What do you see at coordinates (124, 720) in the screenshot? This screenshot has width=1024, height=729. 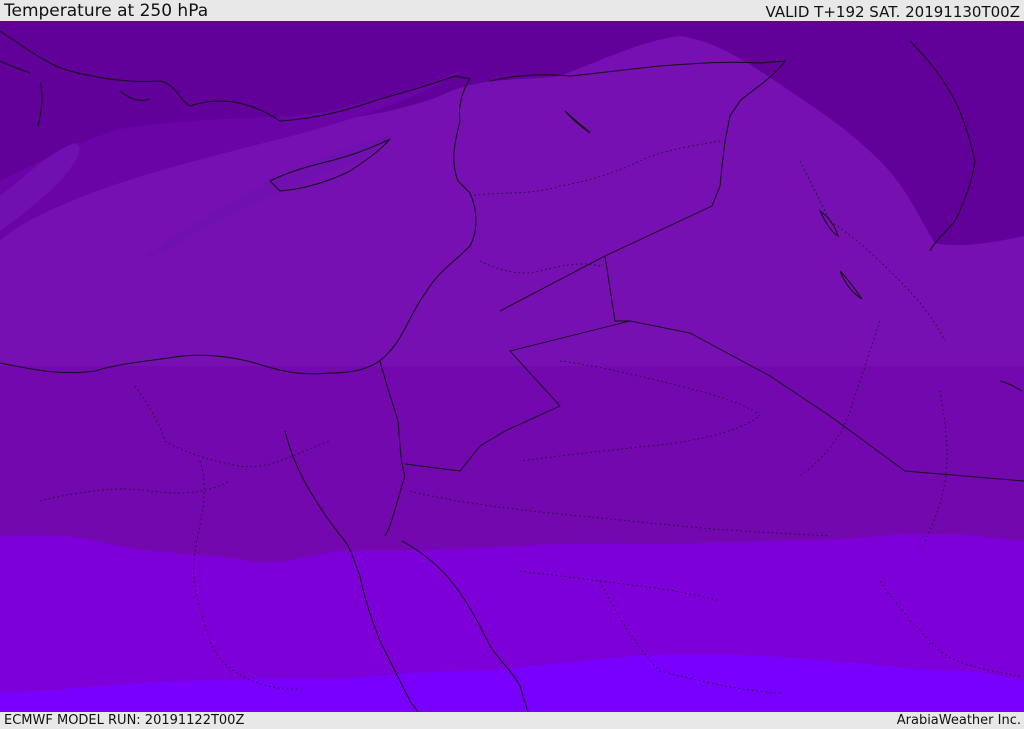 I see `model-run-label: ECMWF MODEL RUN: 20191122T00Z` at bounding box center [124, 720].